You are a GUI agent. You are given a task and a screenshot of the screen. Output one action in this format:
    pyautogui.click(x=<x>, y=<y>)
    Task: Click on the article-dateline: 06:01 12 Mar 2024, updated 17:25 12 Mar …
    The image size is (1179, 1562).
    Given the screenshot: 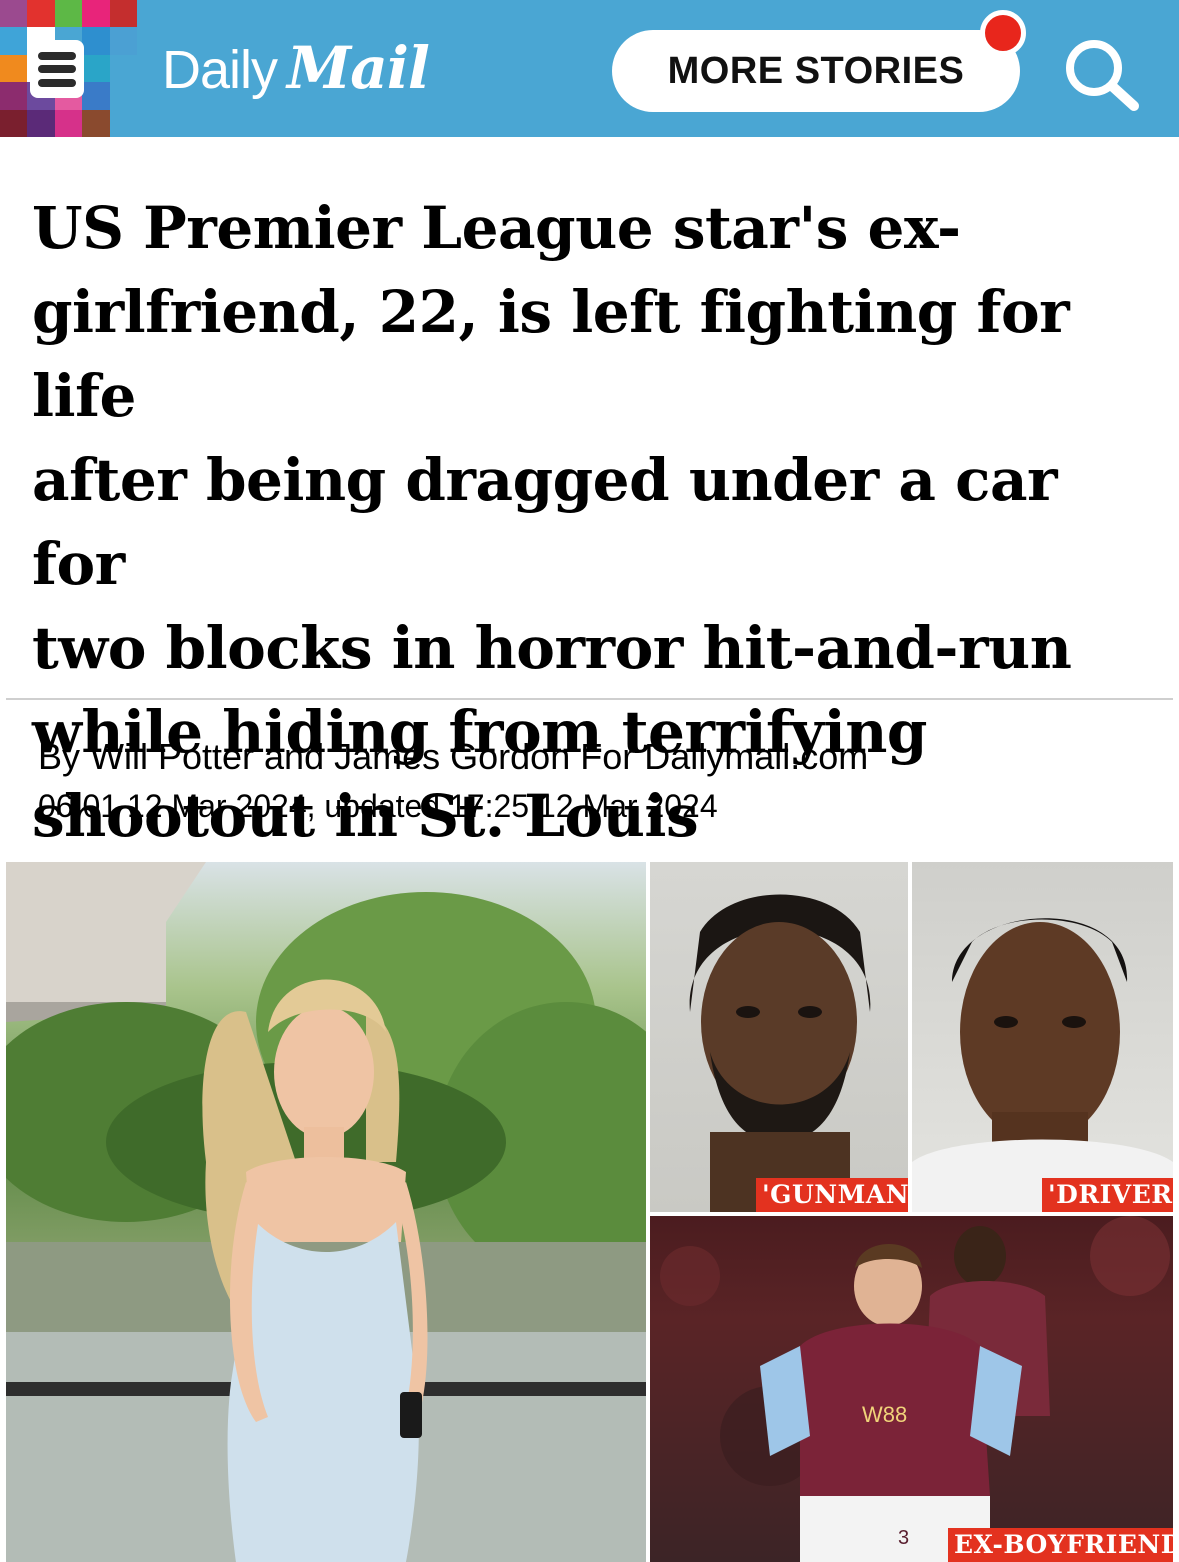 What is the action you would take?
    pyautogui.click(x=378, y=806)
    